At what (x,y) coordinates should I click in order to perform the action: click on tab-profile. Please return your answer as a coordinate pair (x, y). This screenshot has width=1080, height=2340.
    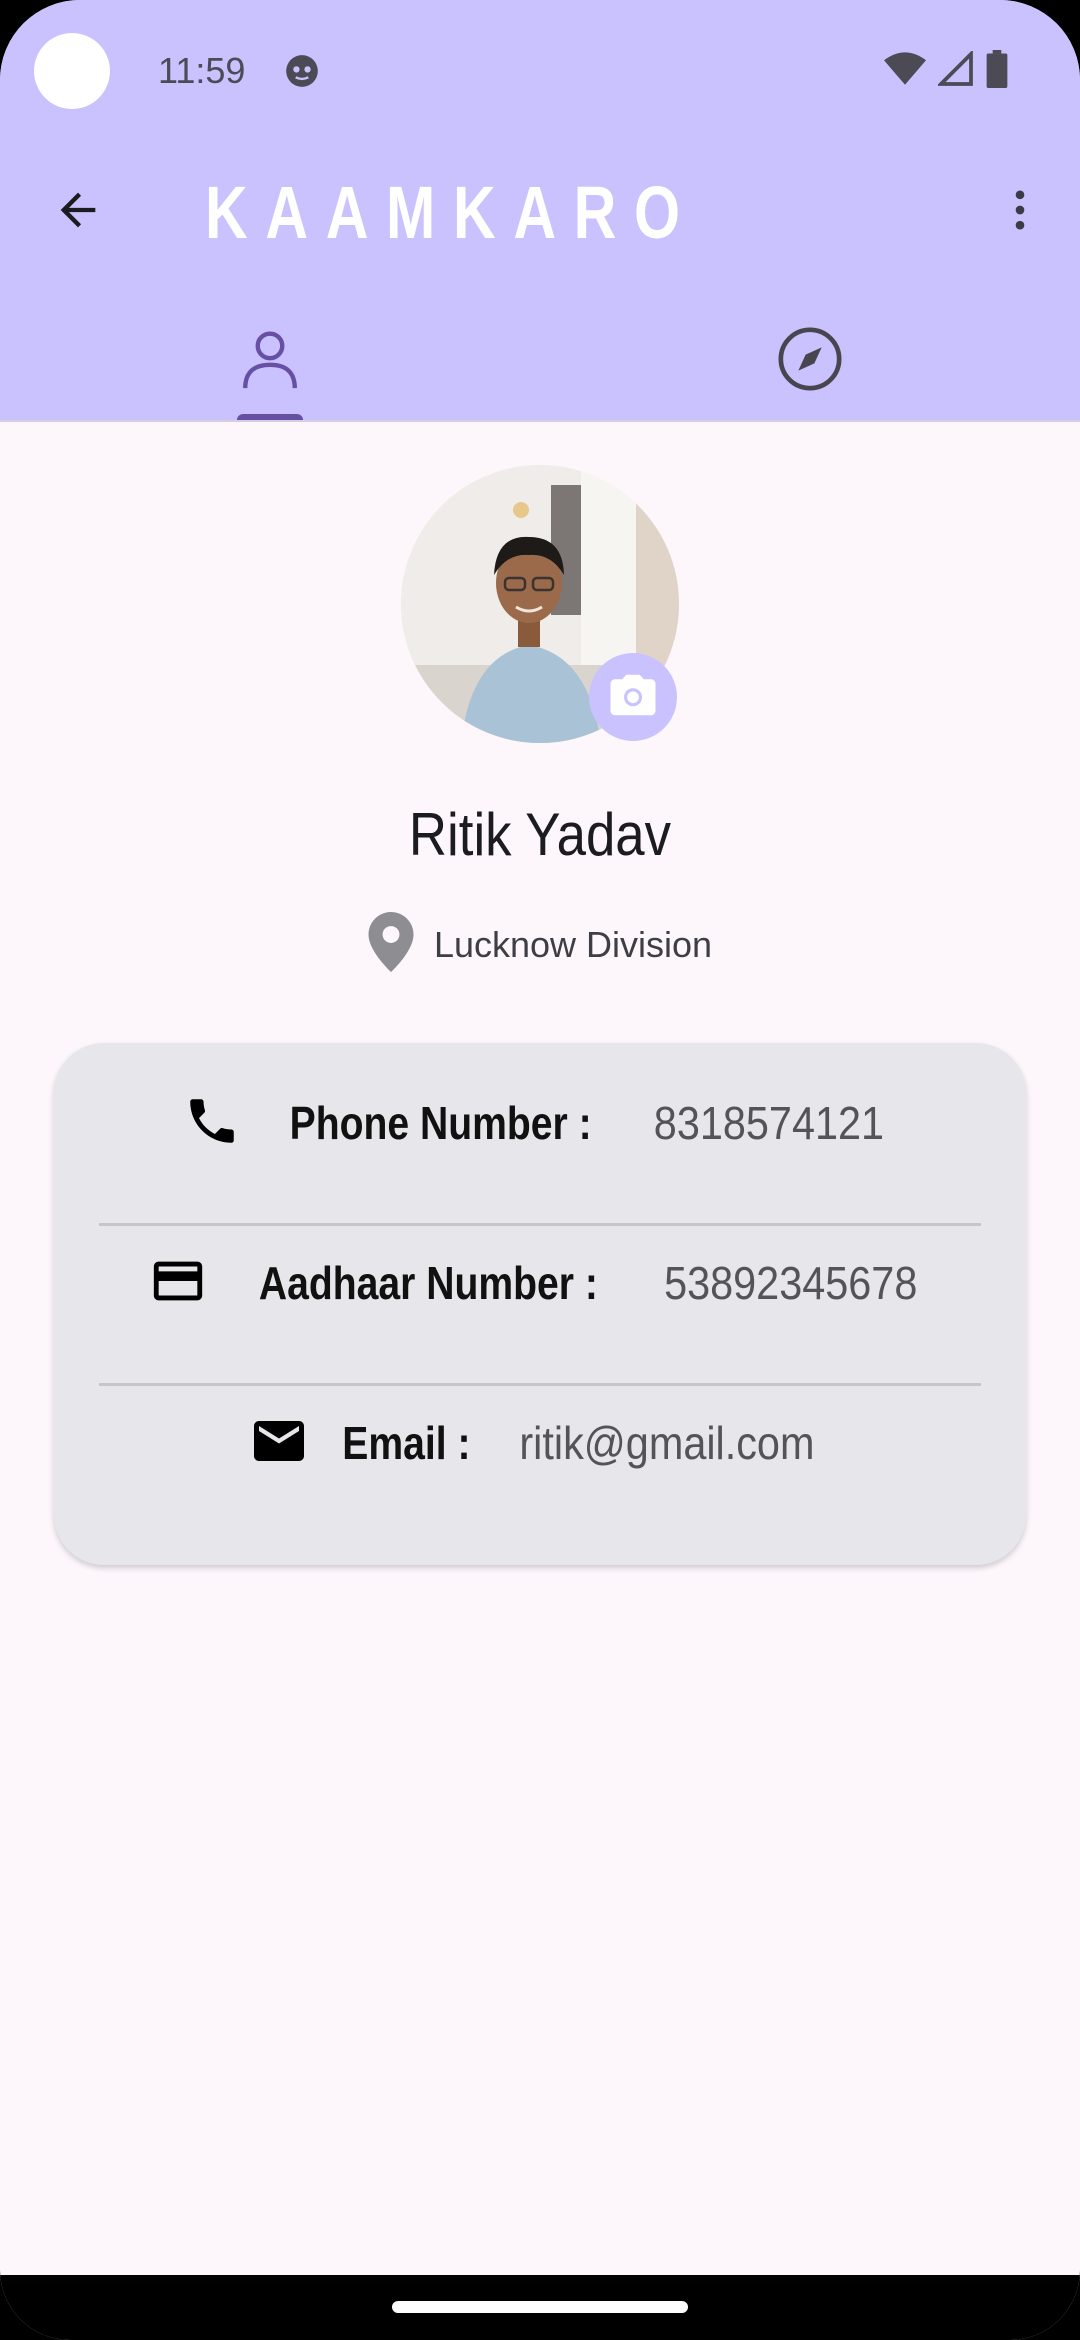
    Looking at the image, I should click on (270, 361).